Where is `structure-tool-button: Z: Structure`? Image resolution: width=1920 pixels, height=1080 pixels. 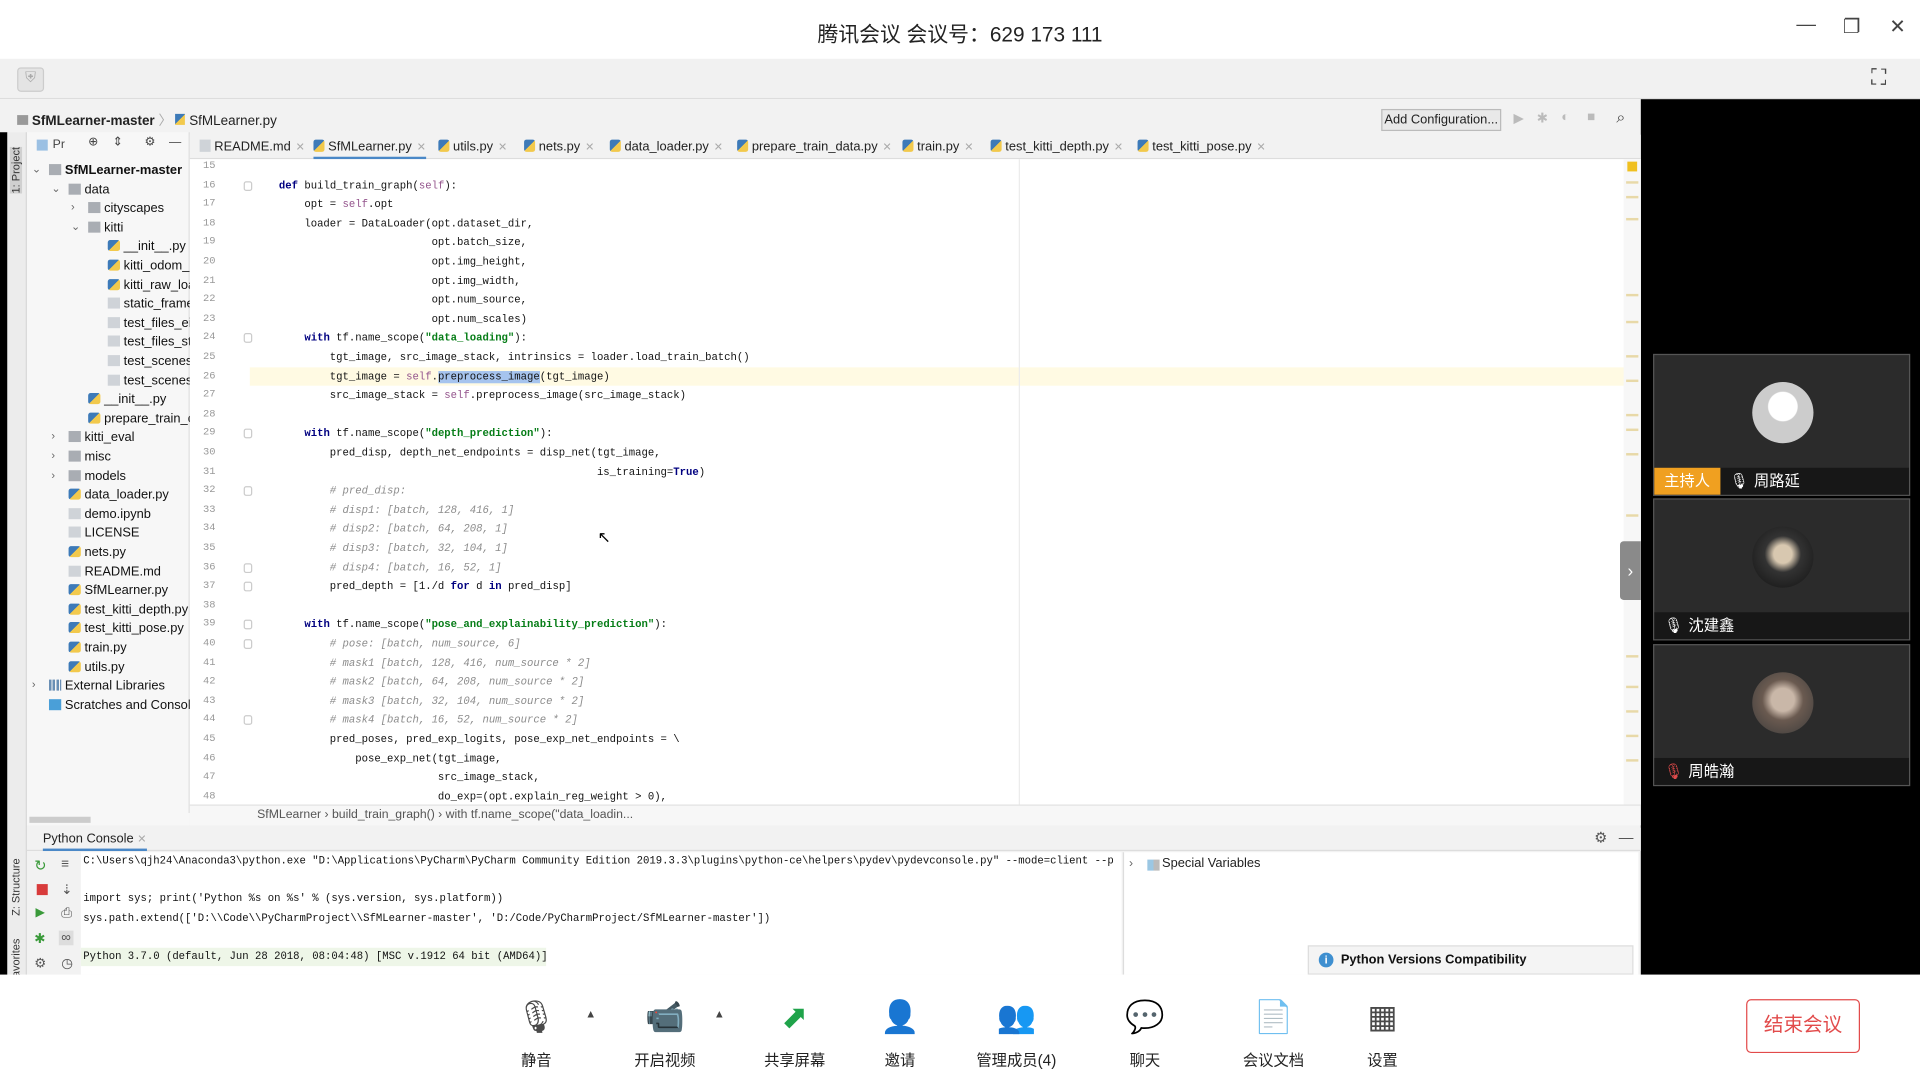
structure-tool-button: Z: Structure is located at coordinates (16, 887).